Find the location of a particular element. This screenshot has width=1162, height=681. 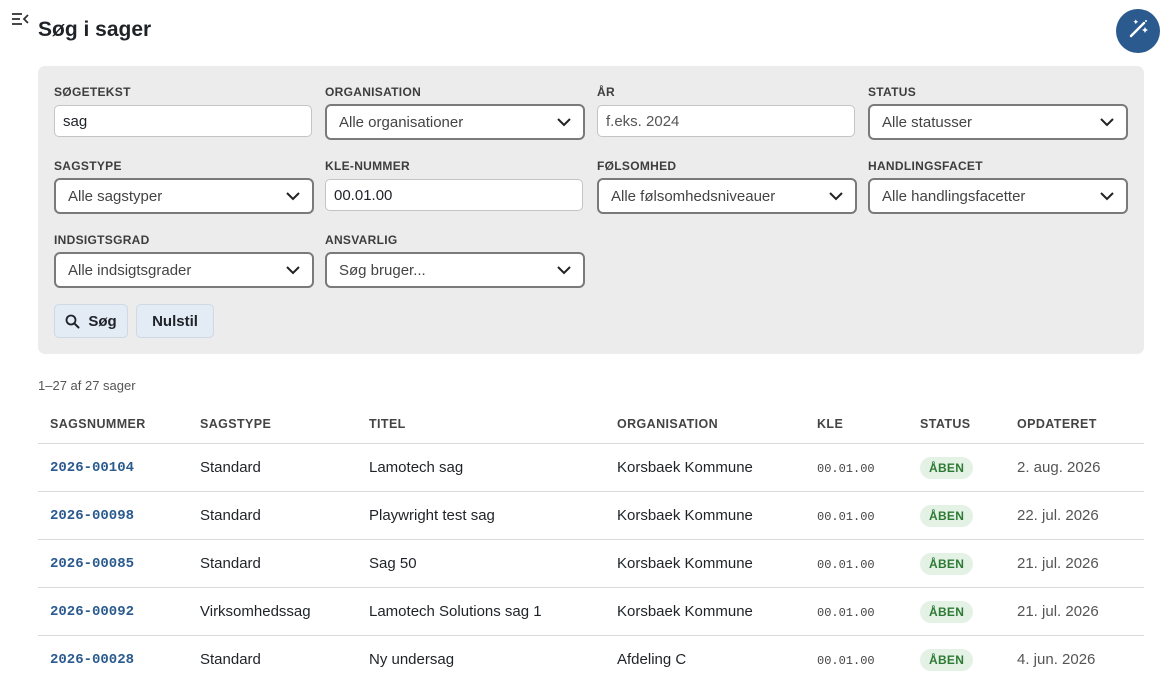

case-title: Ny undersag is located at coordinates (412, 659).